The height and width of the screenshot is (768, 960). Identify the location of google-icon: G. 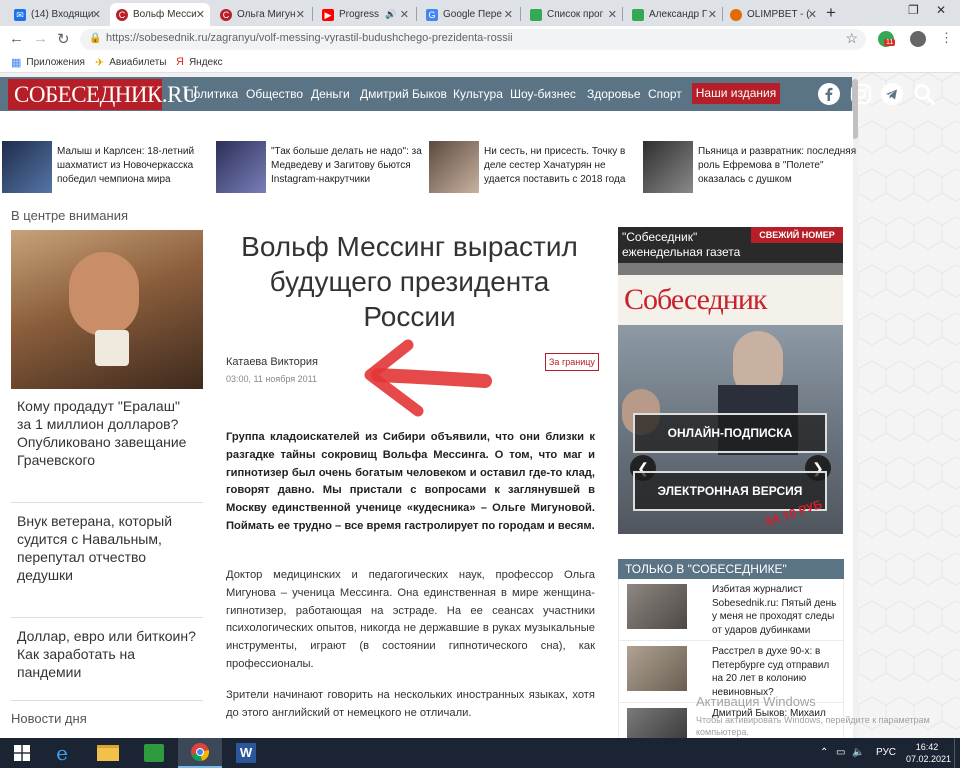
(432, 14).